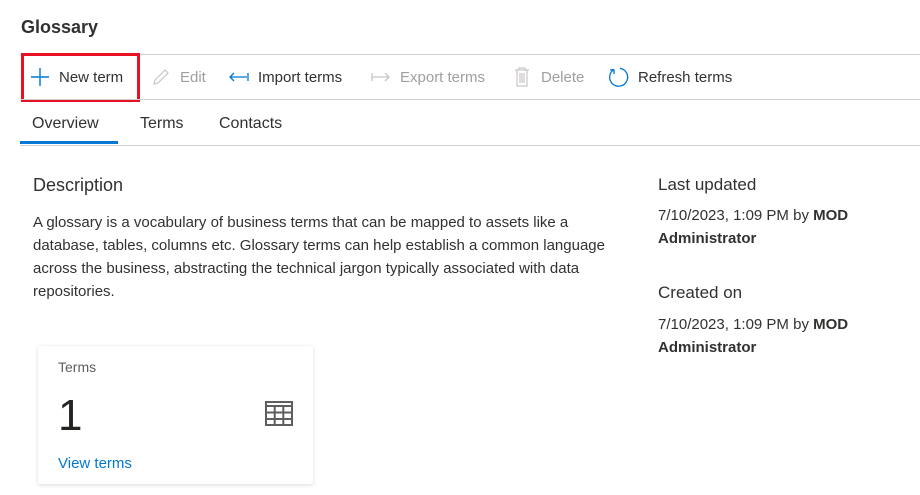 This screenshot has width=920, height=495. Describe the element at coordinates (239, 77) in the screenshot. I see `import-arrow-icon` at that location.